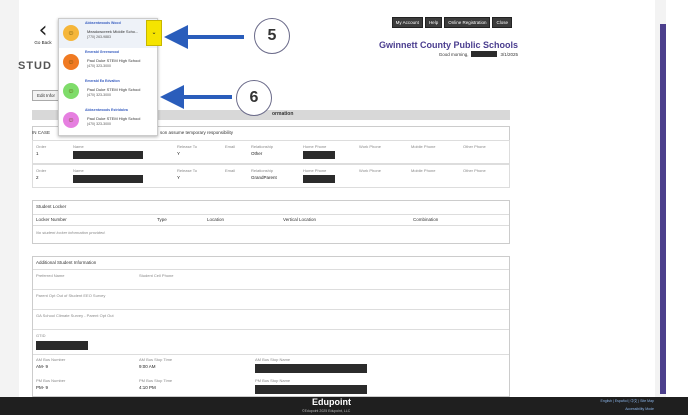  What do you see at coordinates (319, 155) in the screenshot?
I see `redacted-phone` at bounding box center [319, 155].